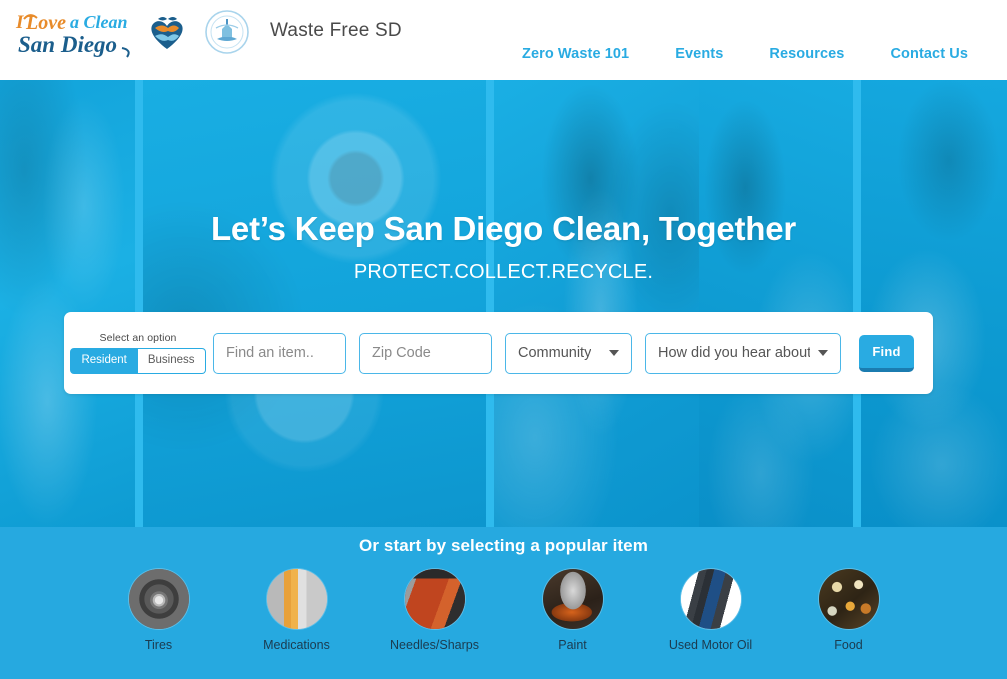 The width and height of the screenshot is (1007, 679). I want to click on heart-wave-icon, so click(167, 32).